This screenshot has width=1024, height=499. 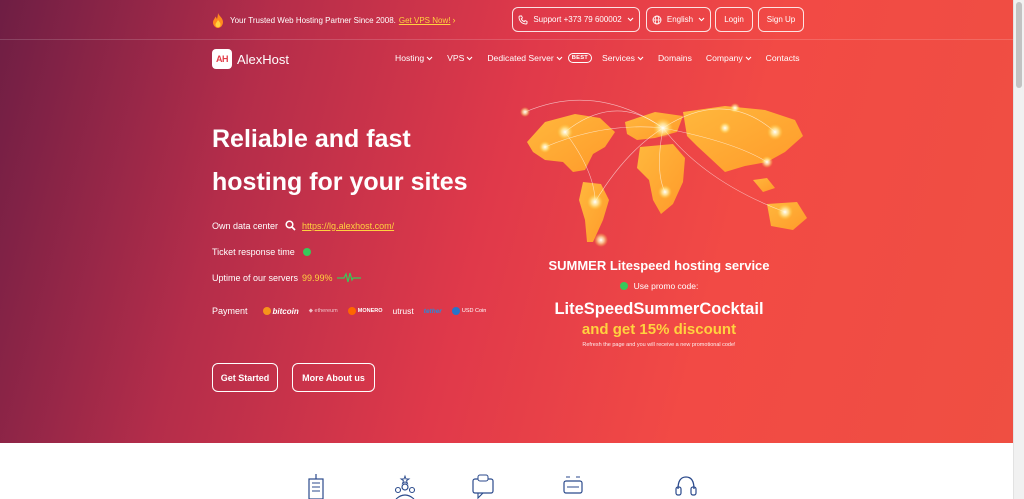 What do you see at coordinates (316, 486) in the screenshot?
I see `building-icon` at bounding box center [316, 486].